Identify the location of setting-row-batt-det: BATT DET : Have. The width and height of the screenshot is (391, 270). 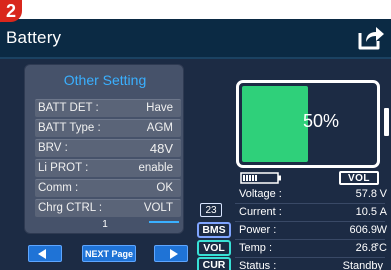
(108, 108).